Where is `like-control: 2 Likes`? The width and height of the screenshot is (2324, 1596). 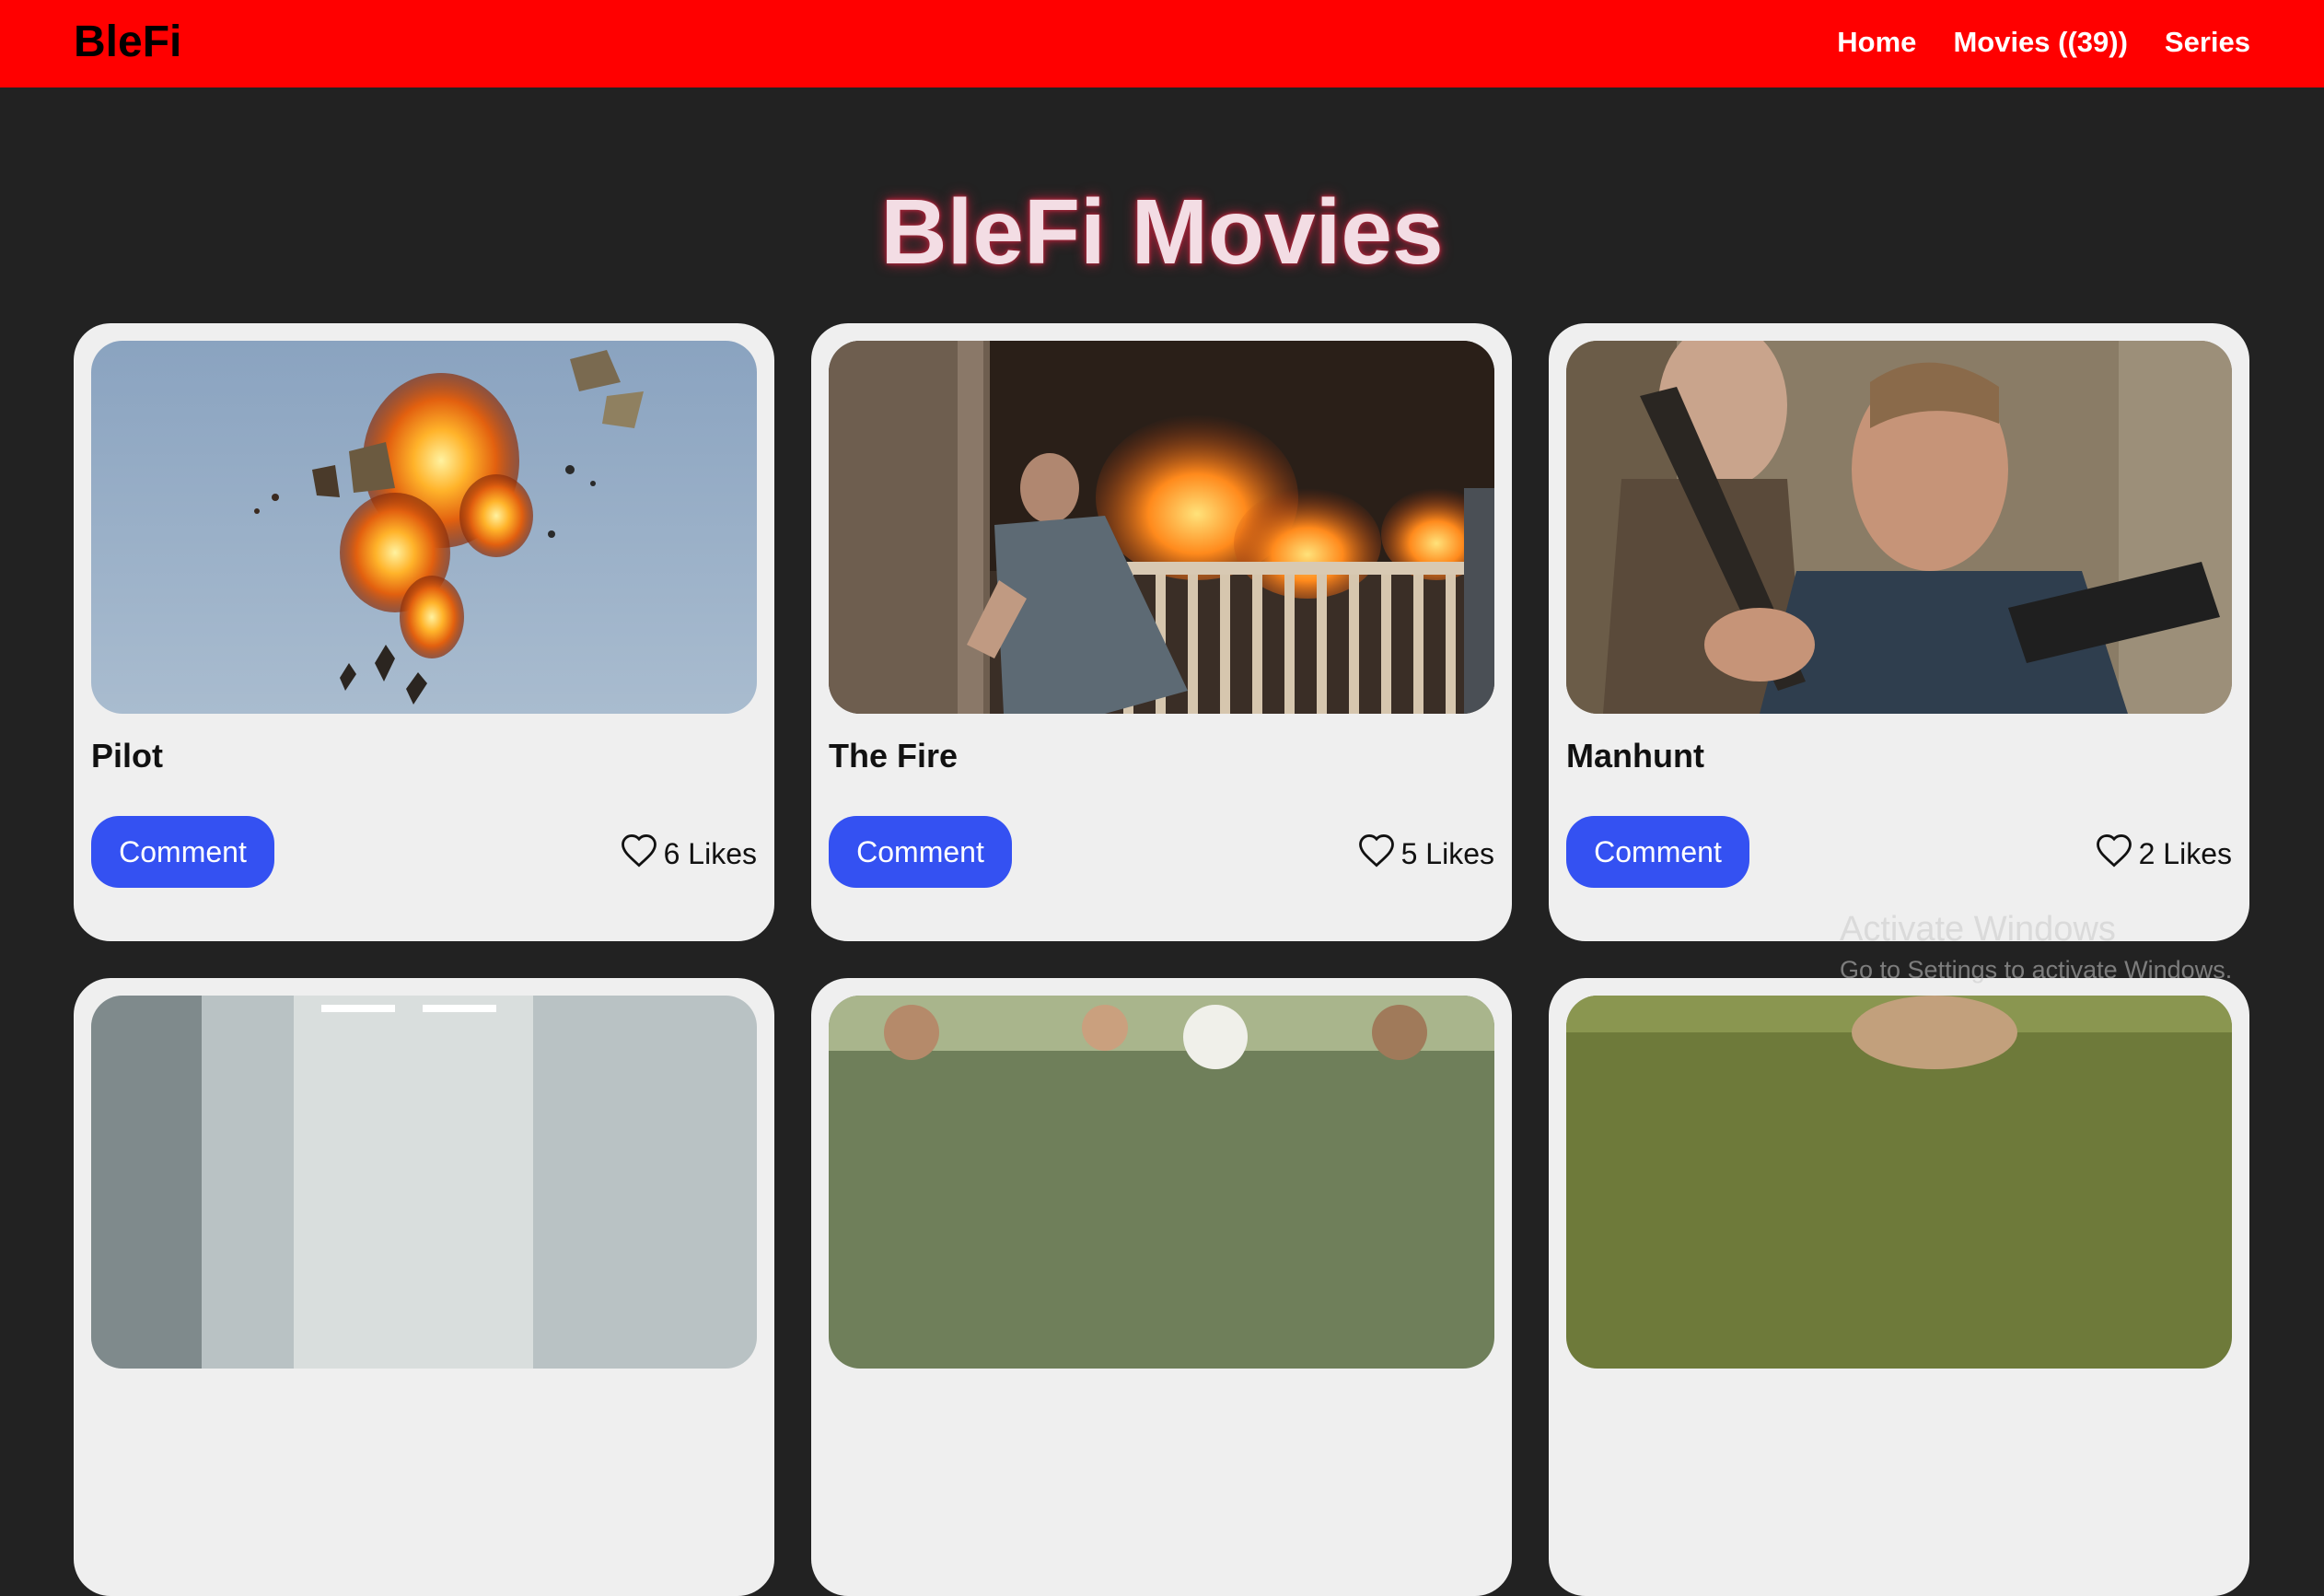
like-control: 2 Likes is located at coordinates (2163, 850).